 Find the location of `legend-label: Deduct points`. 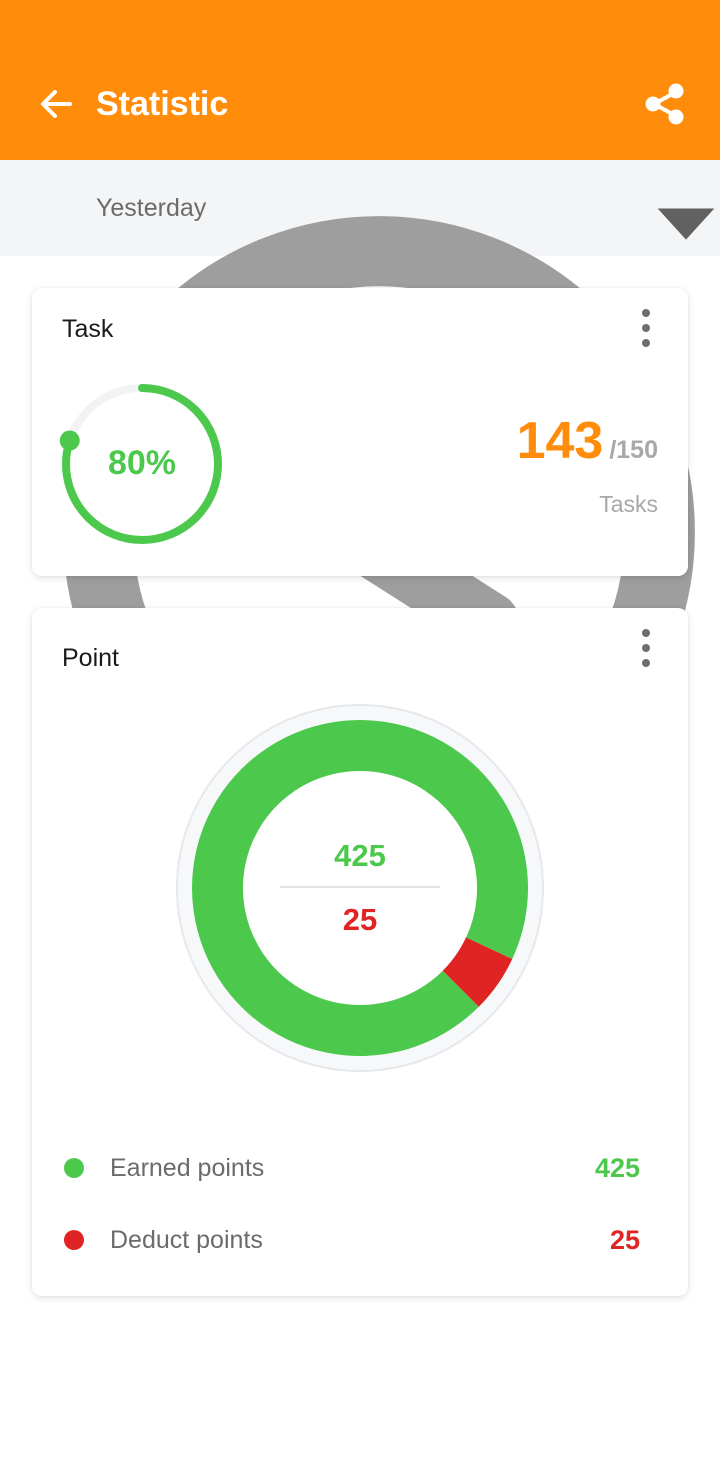

legend-label: Deduct points is located at coordinates (186, 1240).